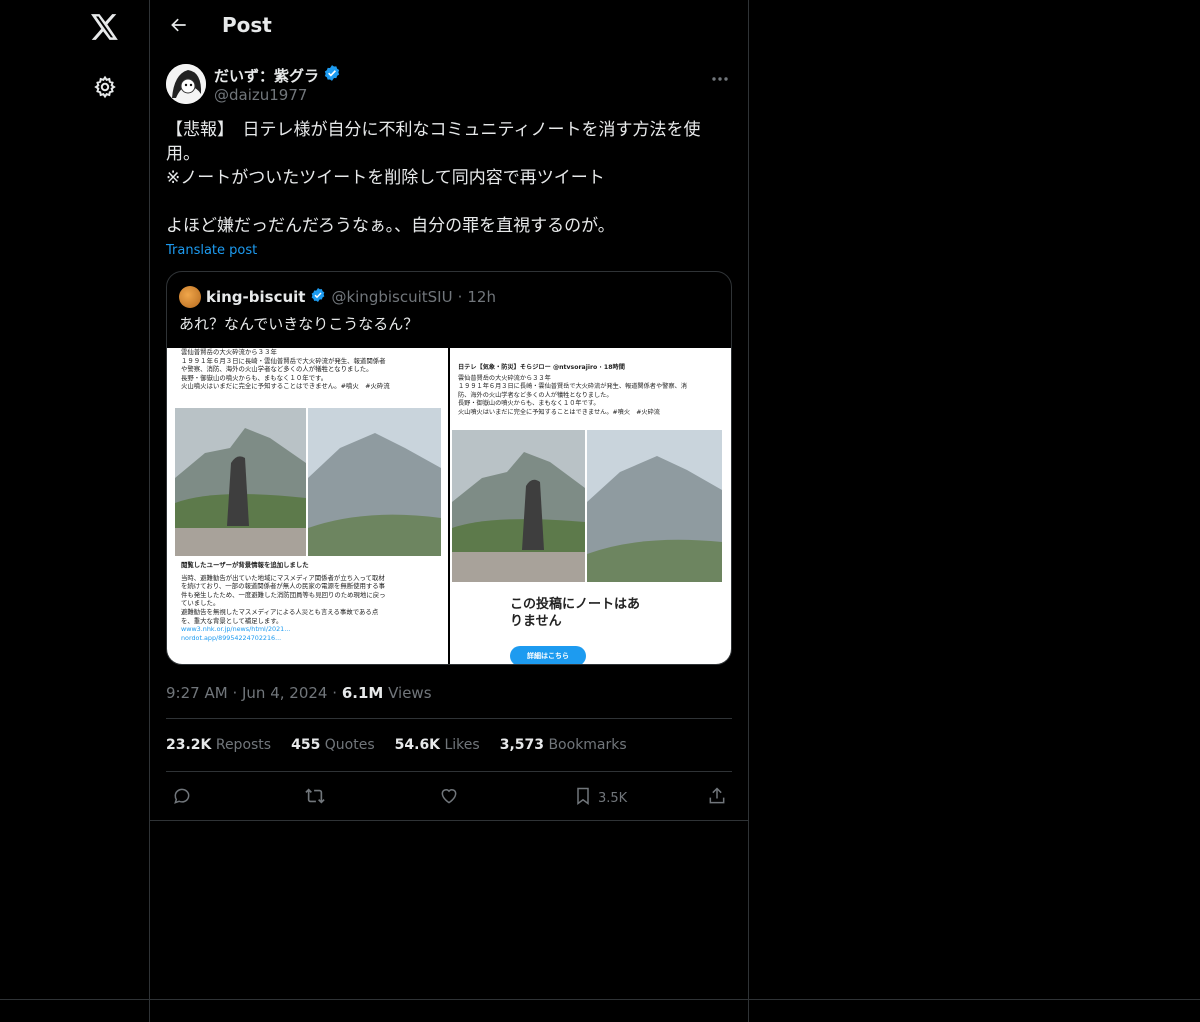  I want to click on author-name-text: だいず：紫グラ, so click(266, 75).